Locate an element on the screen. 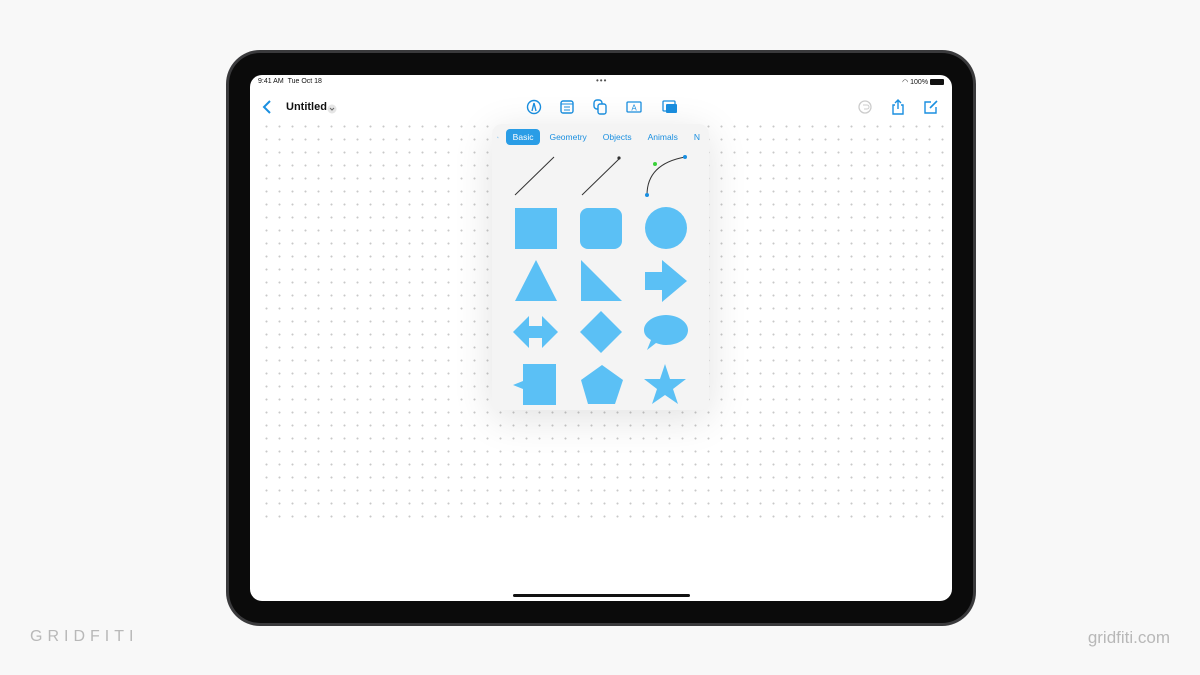 This screenshot has height=675, width=1200. shapes-icon is located at coordinates (600, 107).